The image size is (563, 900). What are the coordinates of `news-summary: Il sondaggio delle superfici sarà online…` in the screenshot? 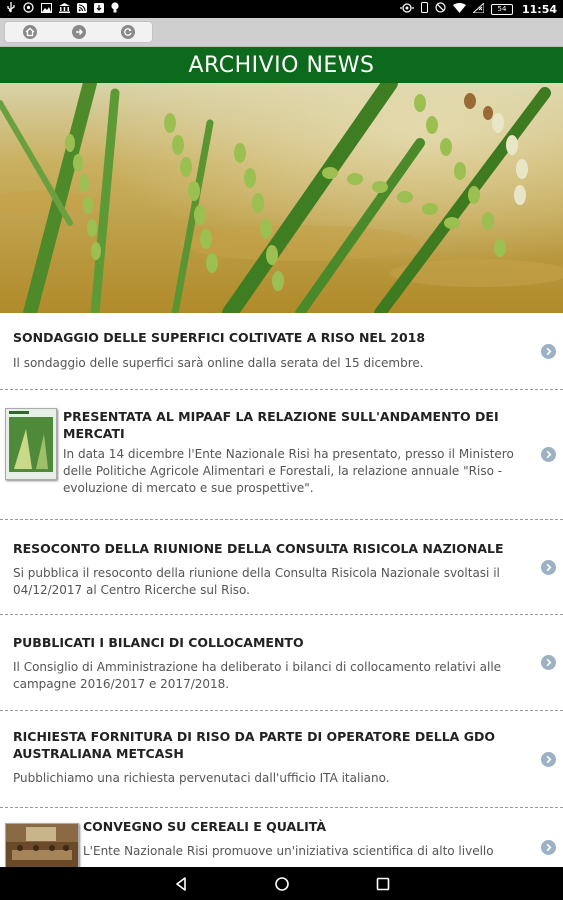 It's located at (218, 363).